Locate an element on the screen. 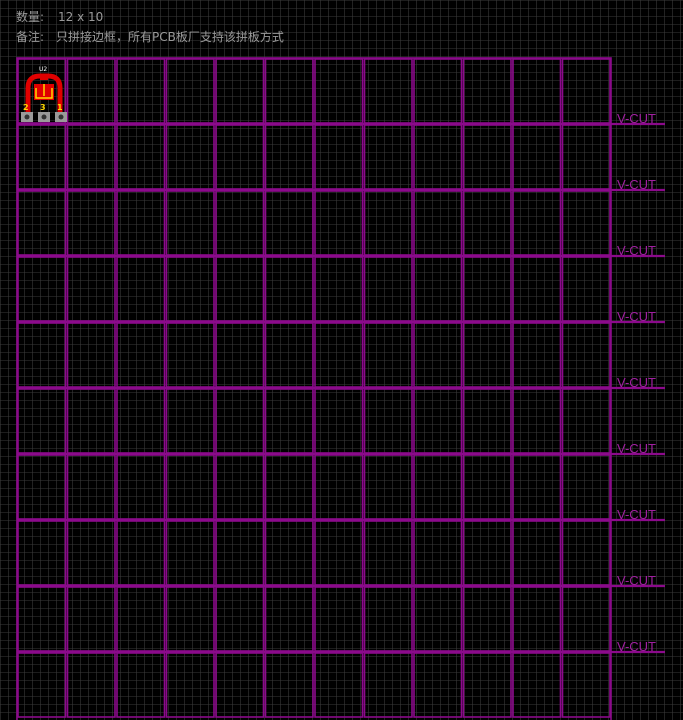  pin-number-center: 3 is located at coordinates (43, 107).